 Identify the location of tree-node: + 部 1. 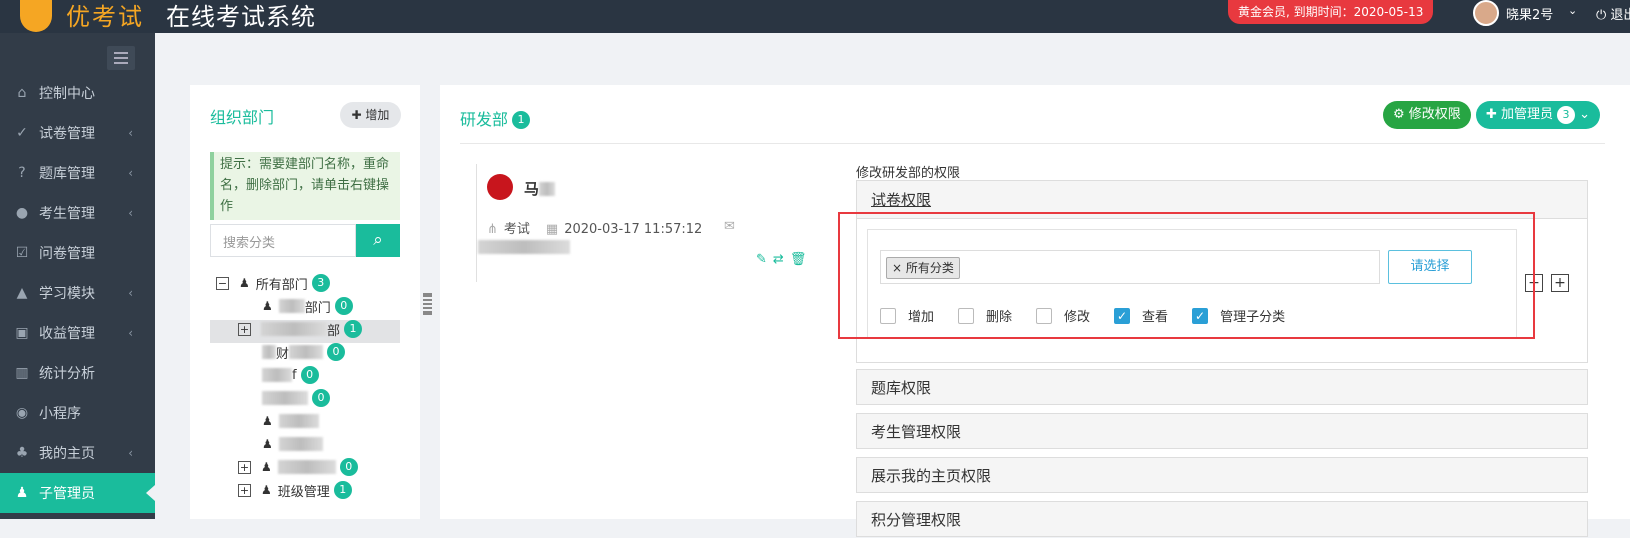
(300, 329).